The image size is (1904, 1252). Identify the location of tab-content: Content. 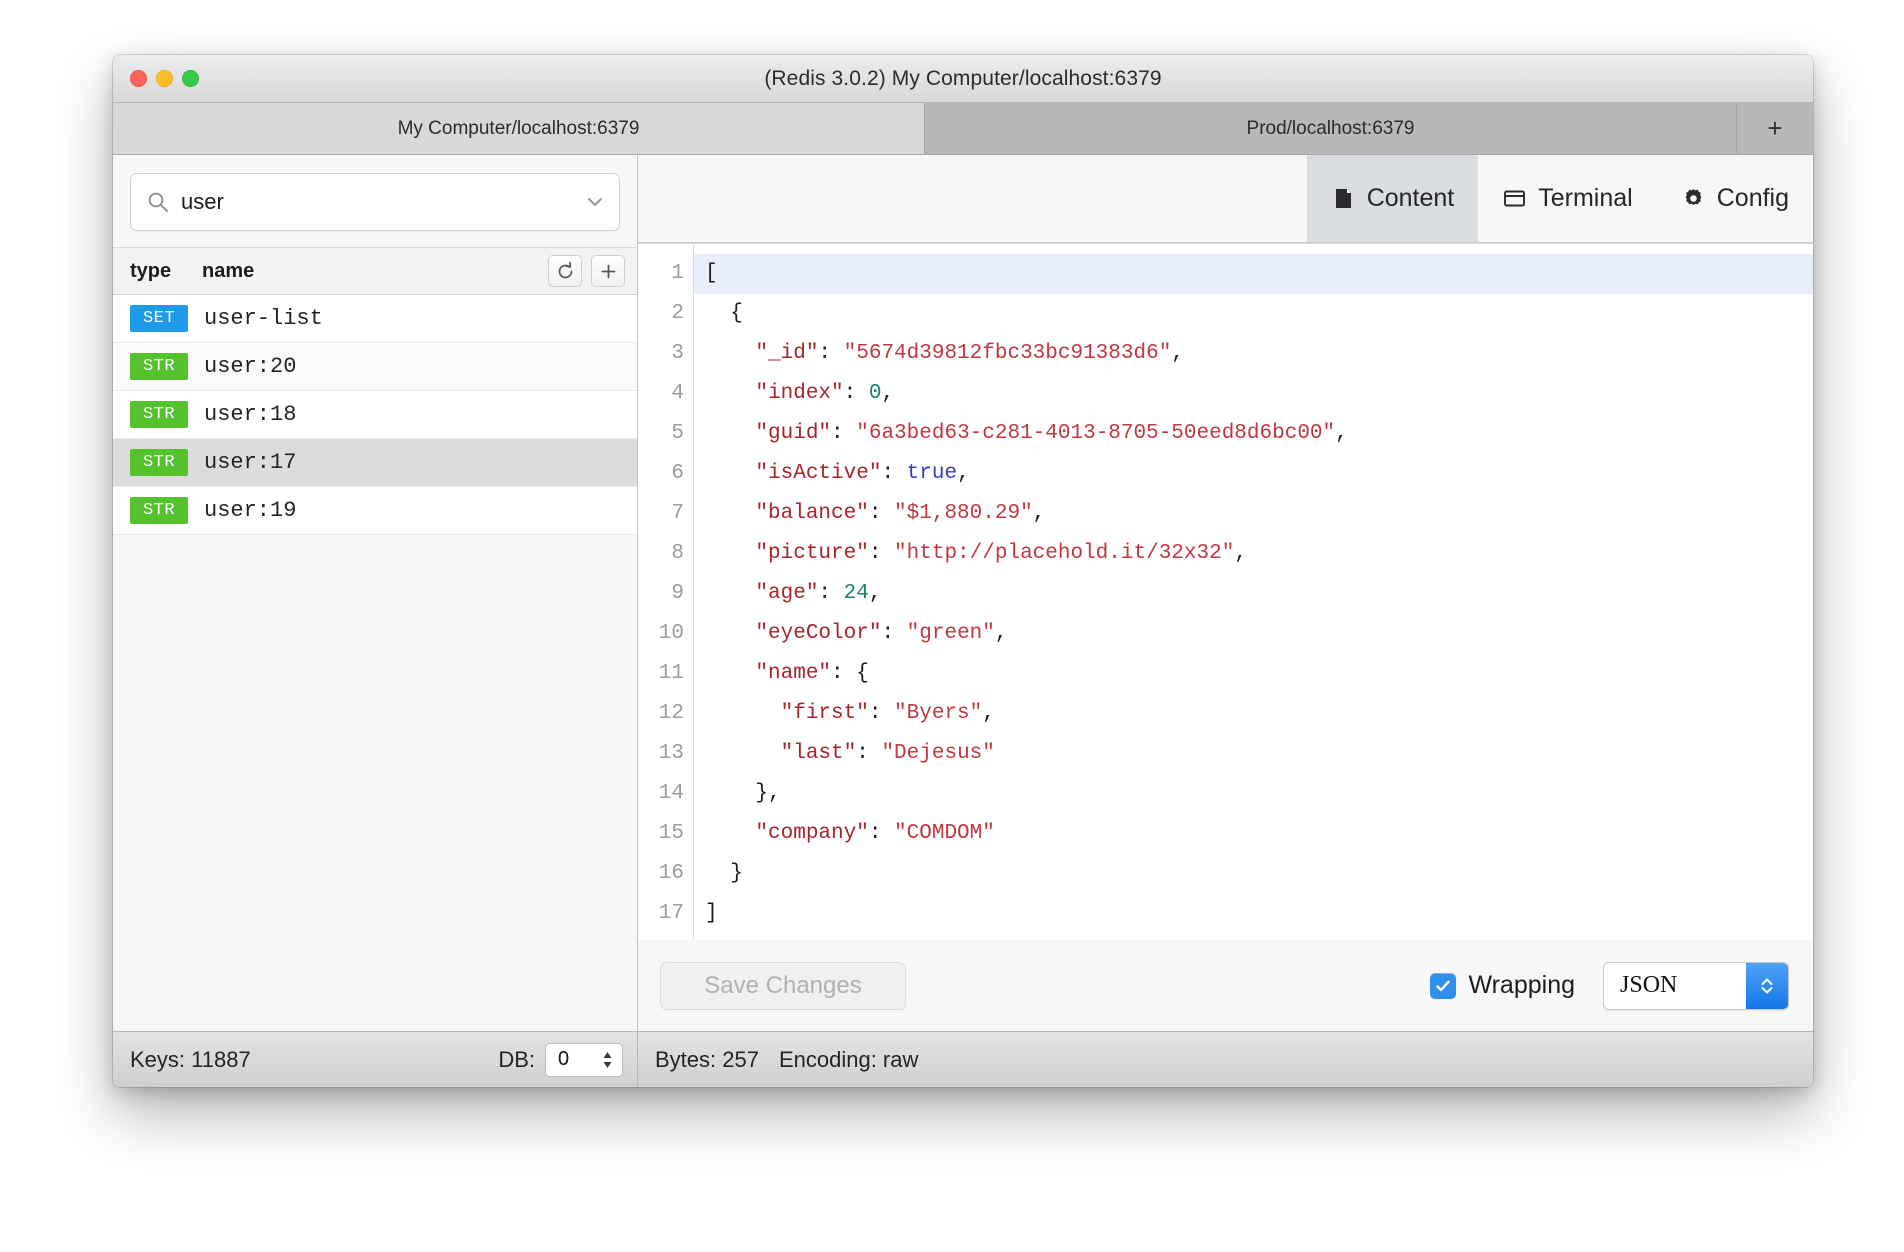
(1392, 198).